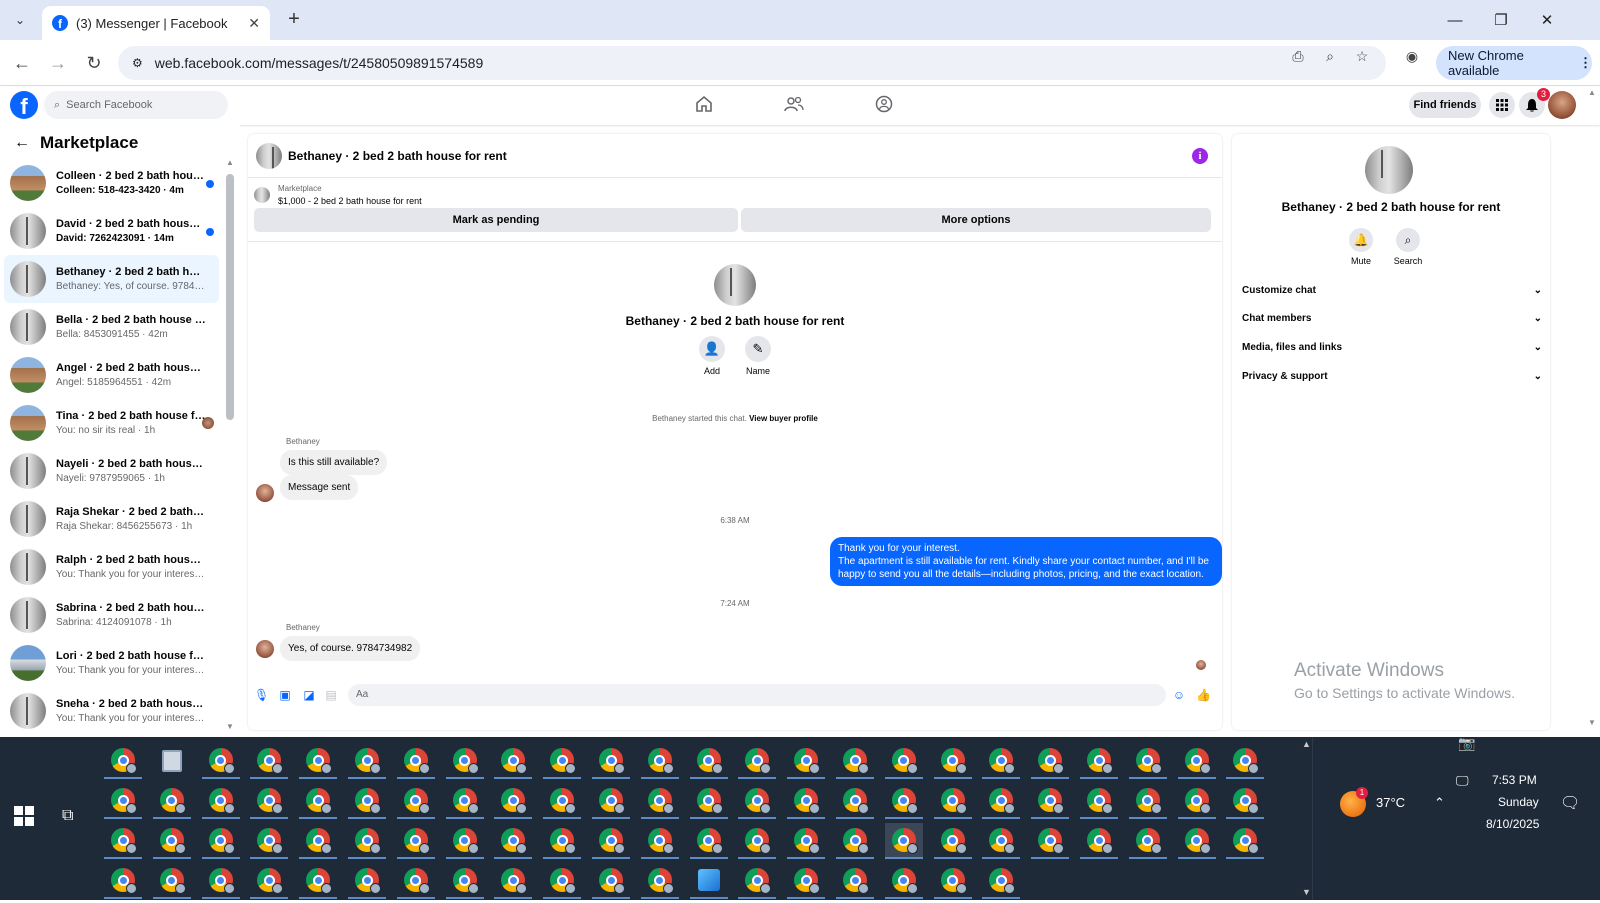 The height and width of the screenshot is (903, 1600). I want to click on photo-icon: ▣, so click(285, 695).